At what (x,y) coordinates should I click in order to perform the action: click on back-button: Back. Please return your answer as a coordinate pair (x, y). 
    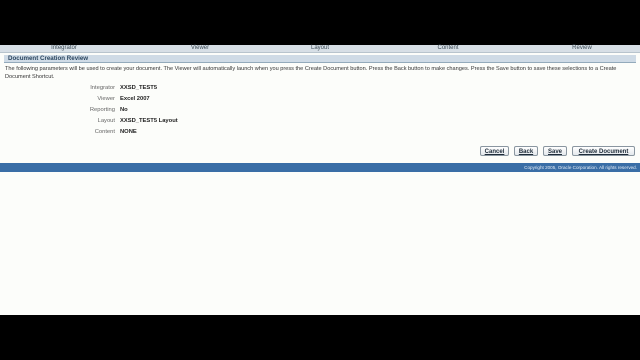
    Looking at the image, I should click on (526, 151).